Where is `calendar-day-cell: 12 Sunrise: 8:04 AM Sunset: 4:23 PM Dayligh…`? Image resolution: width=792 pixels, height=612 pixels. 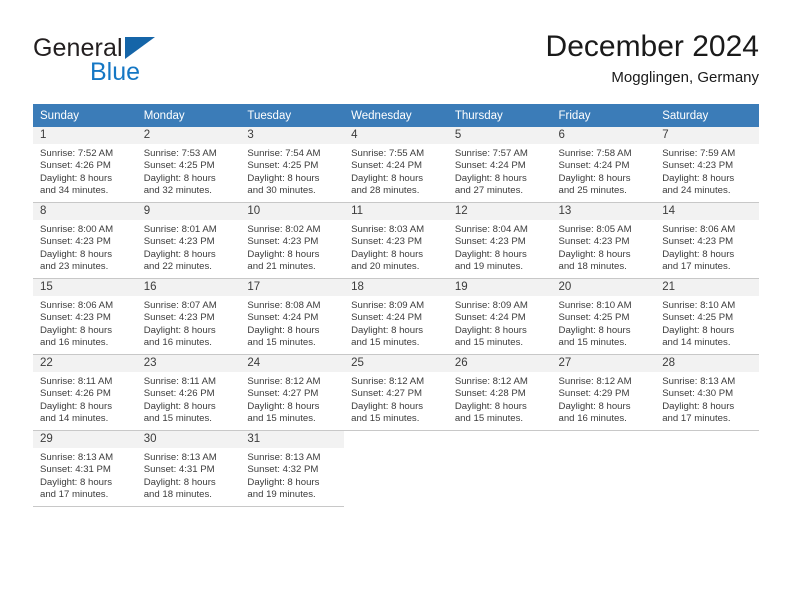
calendar-day-cell: 12 Sunrise: 8:04 AM Sunset: 4:23 PM Dayligh… is located at coordinates (499, 241).